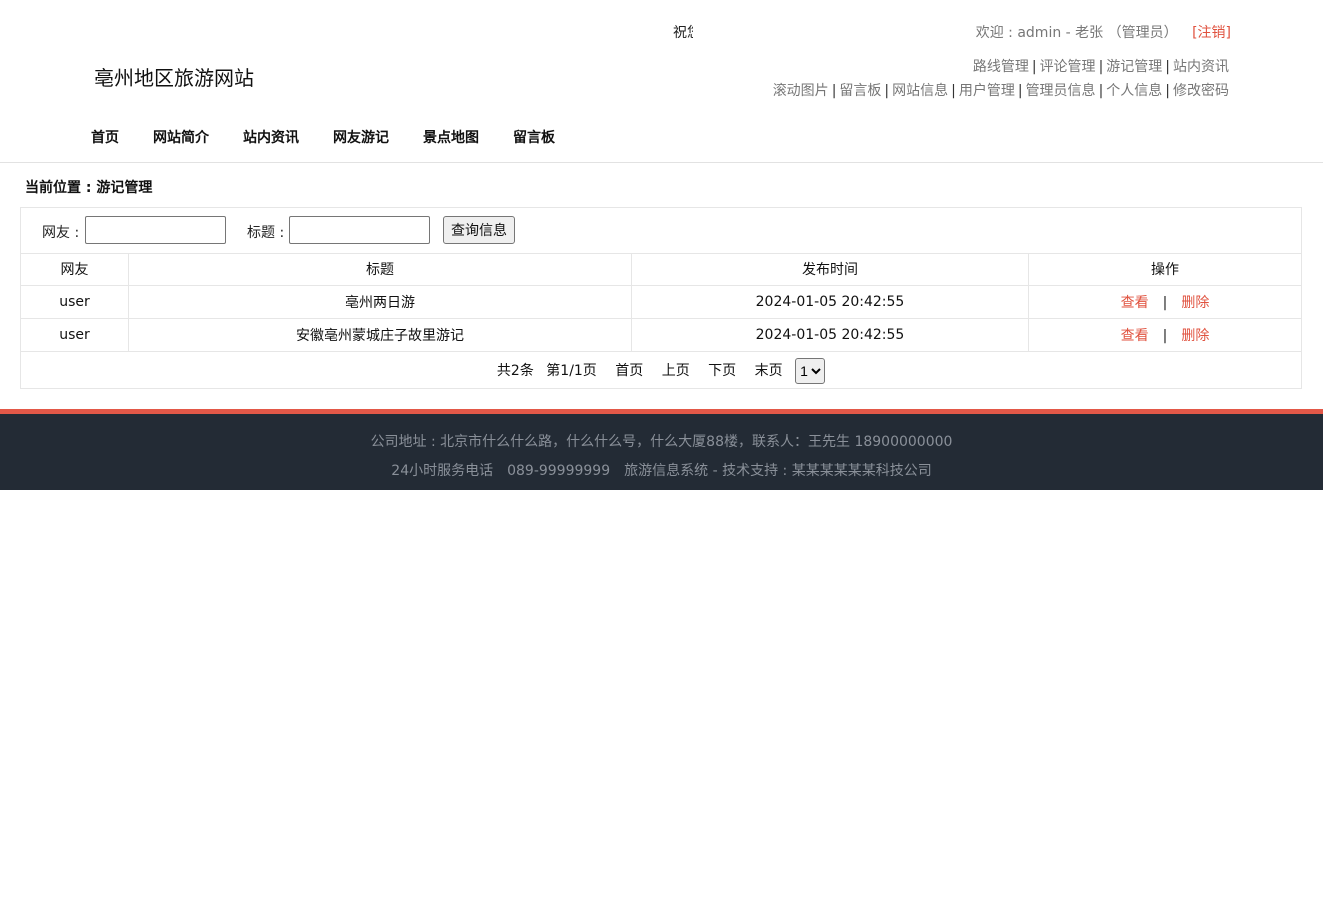 This screenshot has height=914, width=1323. Describe the element at coordinates (75, 269) in the screenshot. I see `col-user: 网友` at that location.